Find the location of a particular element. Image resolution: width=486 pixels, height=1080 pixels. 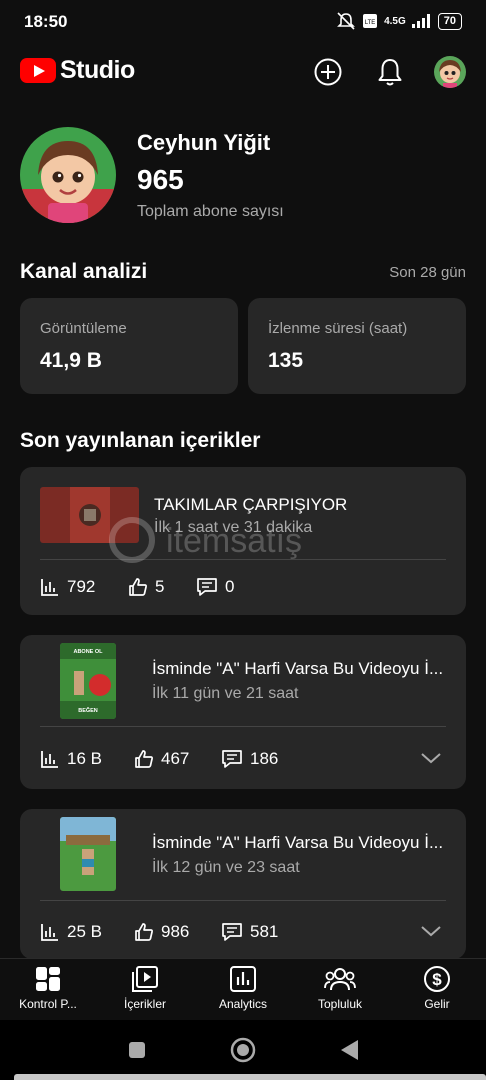

video-time: İlk 1 saat ve 31 dakika is located at coordinates (233, 527).